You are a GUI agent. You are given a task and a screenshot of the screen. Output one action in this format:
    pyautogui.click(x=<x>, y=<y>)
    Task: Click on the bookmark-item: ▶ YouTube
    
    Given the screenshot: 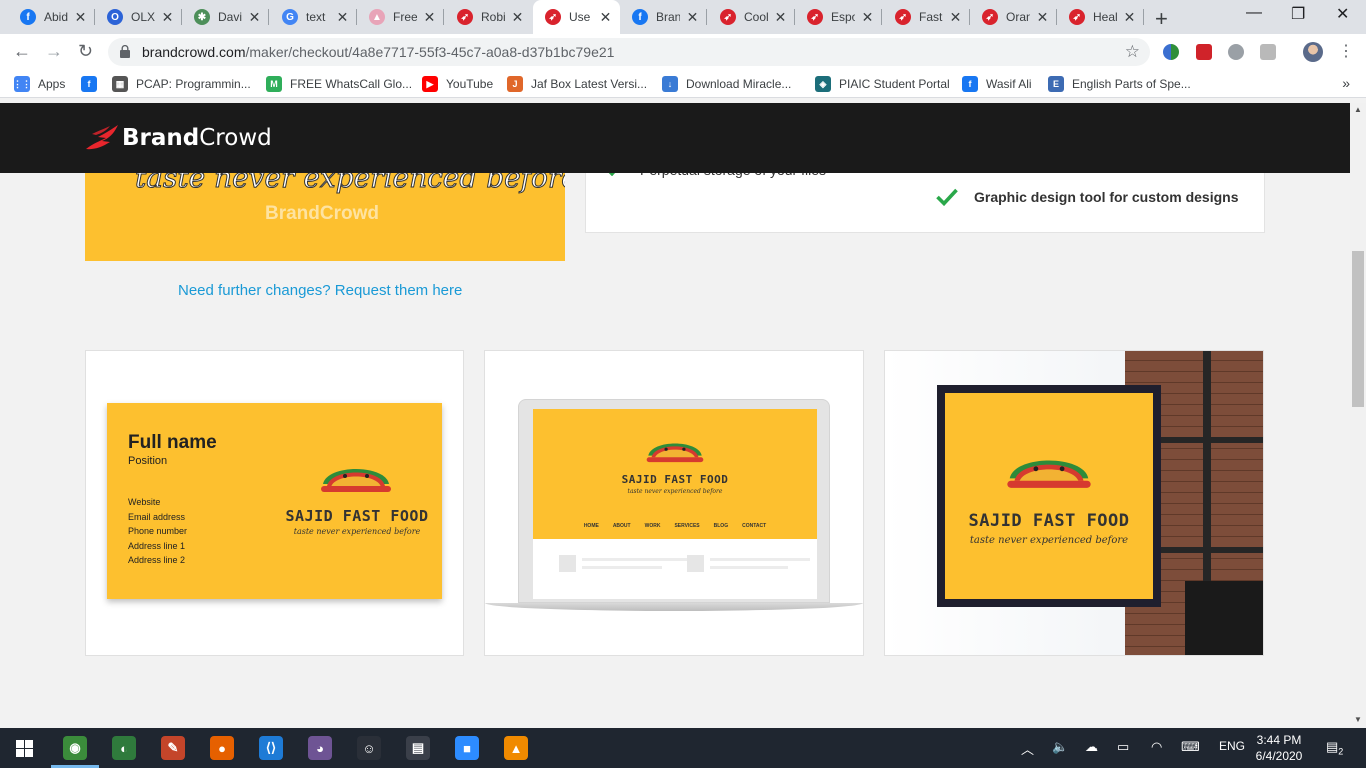 What is the action you would take?
    pyautogui.click(x=457, y=84)
    